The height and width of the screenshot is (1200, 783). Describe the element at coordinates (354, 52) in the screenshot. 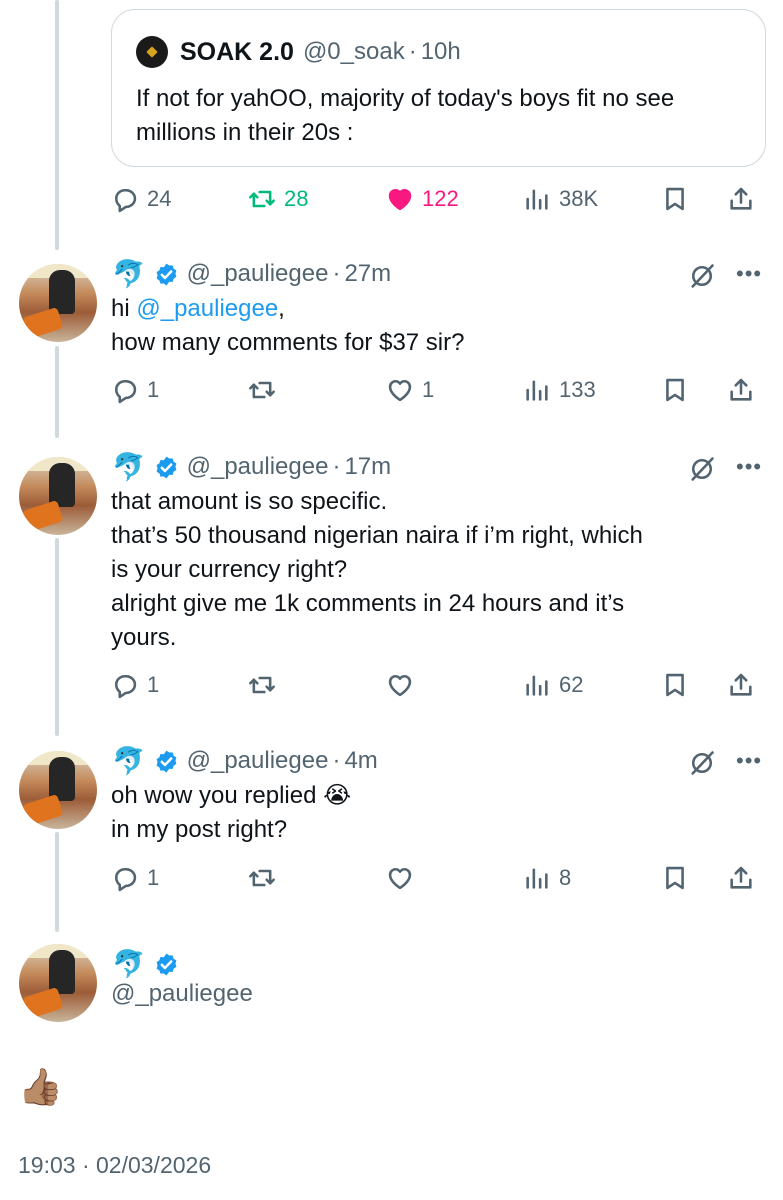

I see `quoted-handle: @0_soak` at that location.